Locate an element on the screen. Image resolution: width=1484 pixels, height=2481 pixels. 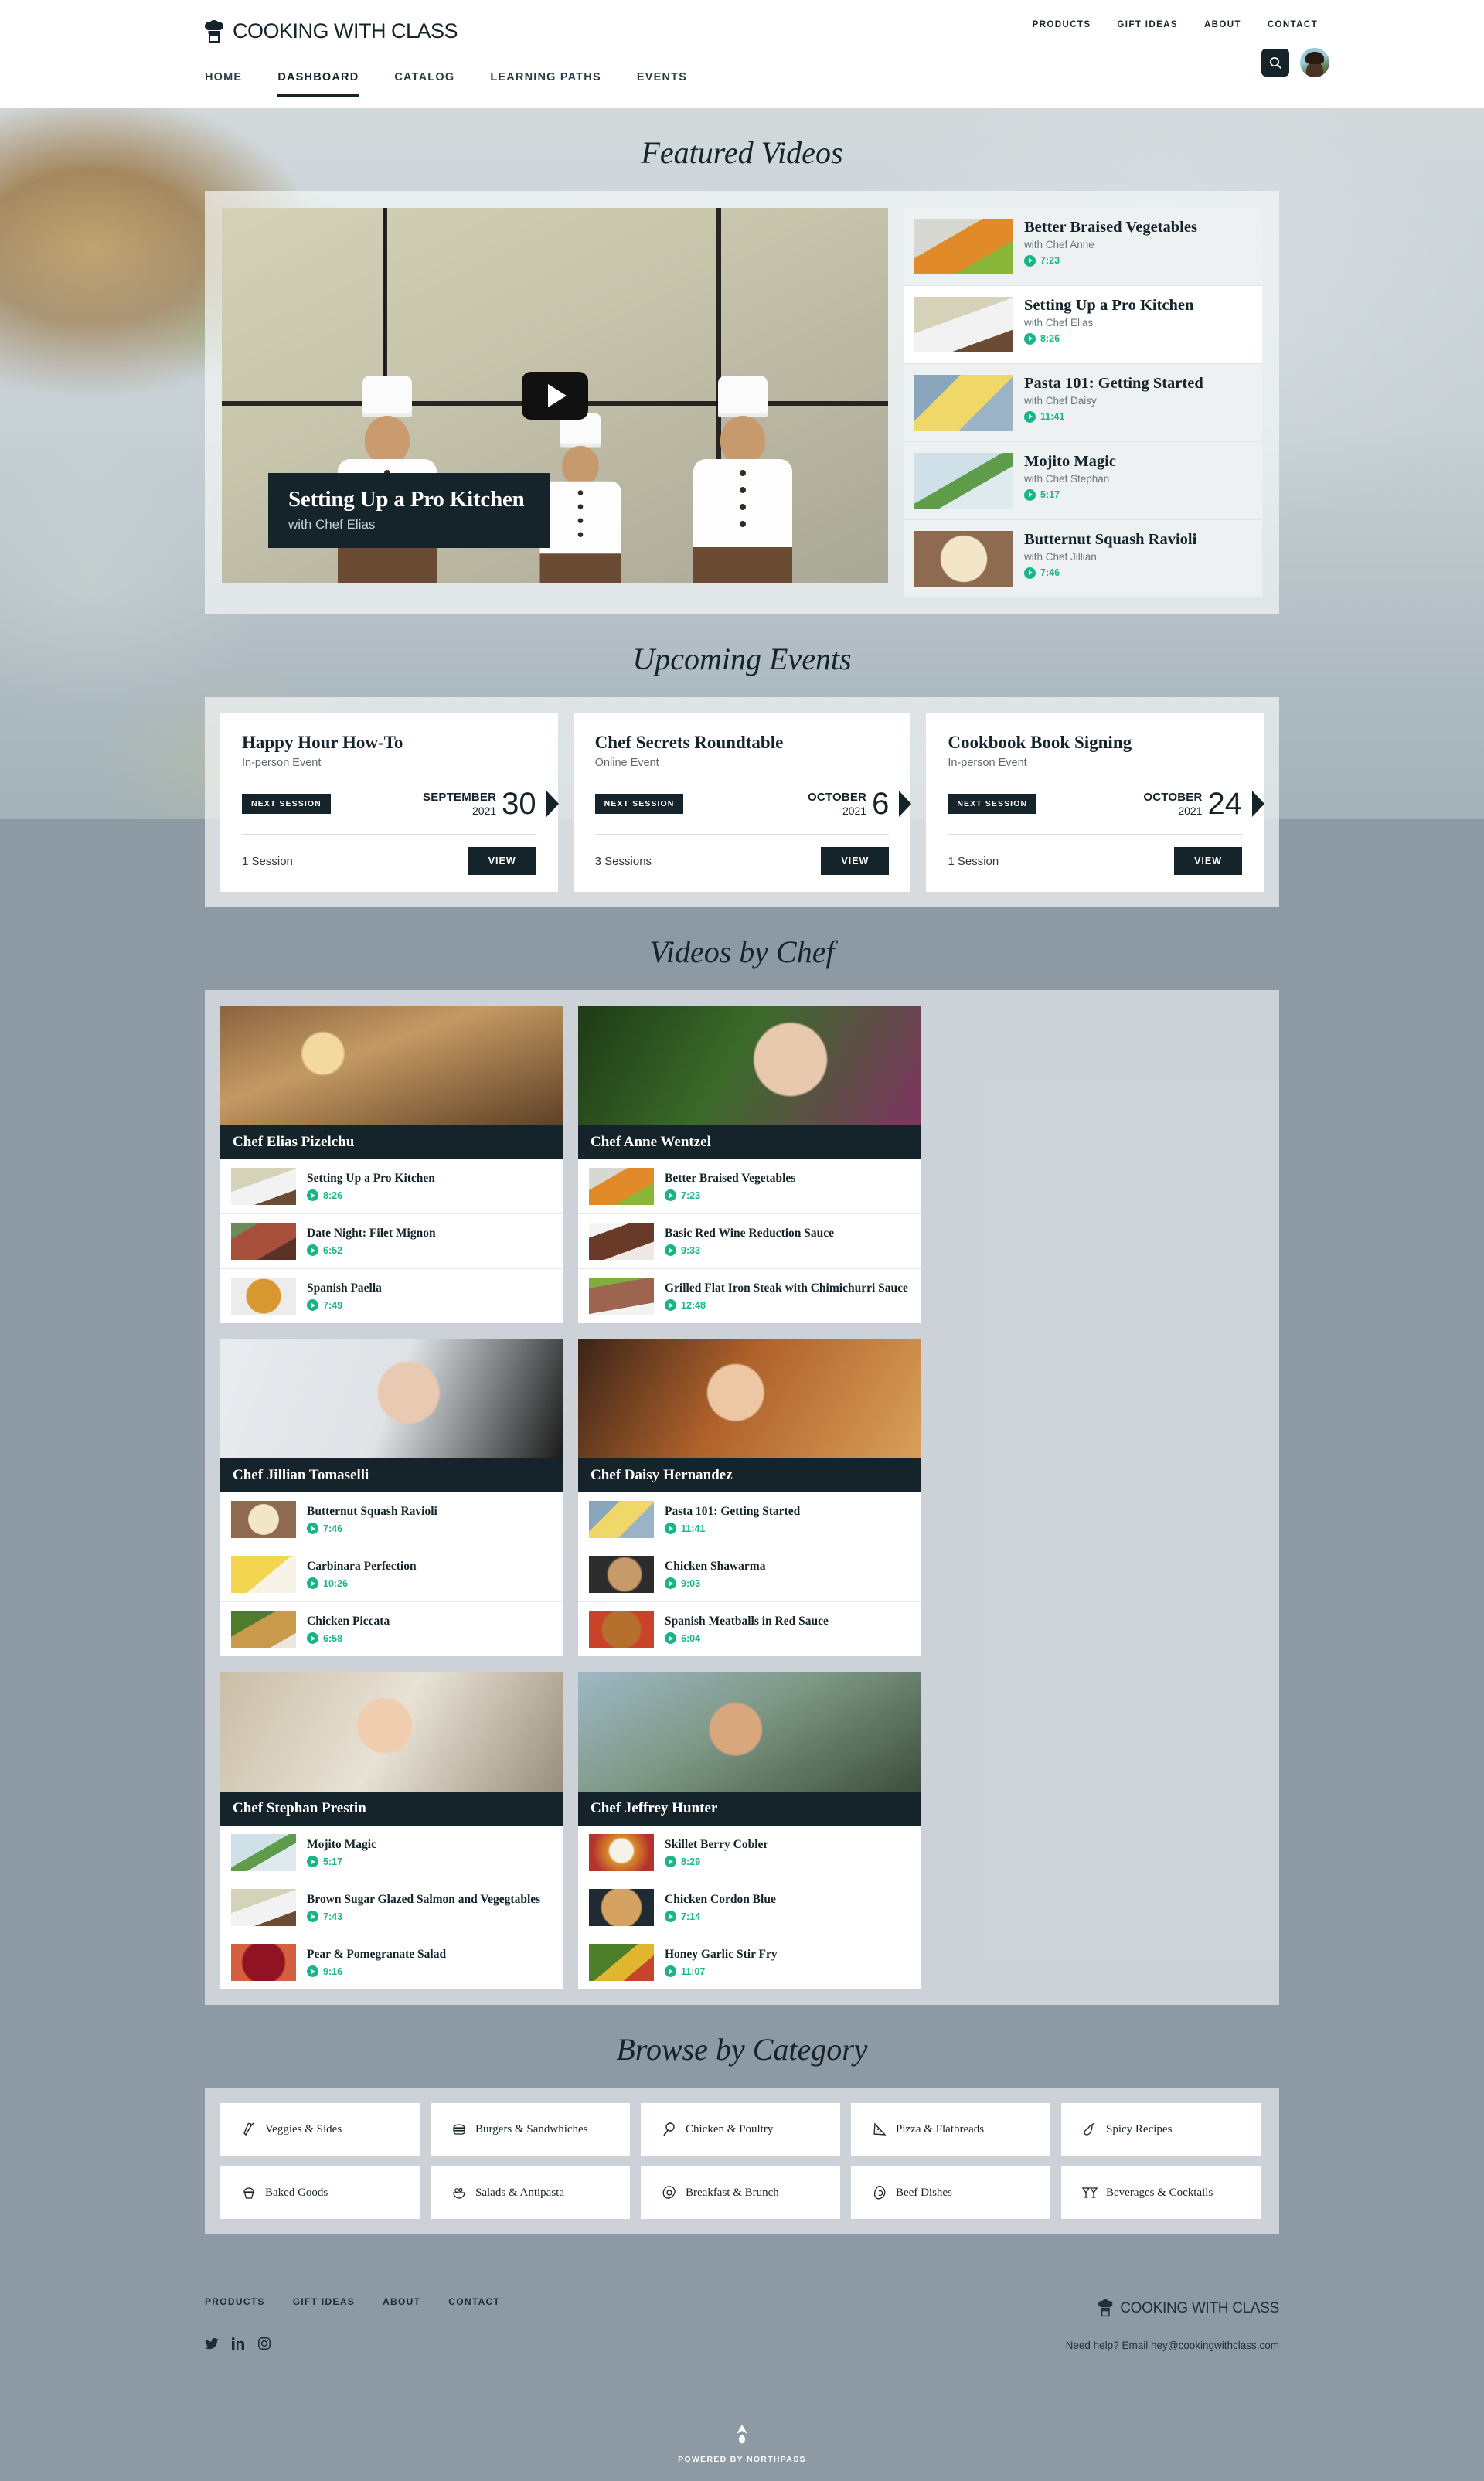
chef-video-item: Chicken Cordon Blue 7:14 is located at coordinates (749, 1907).